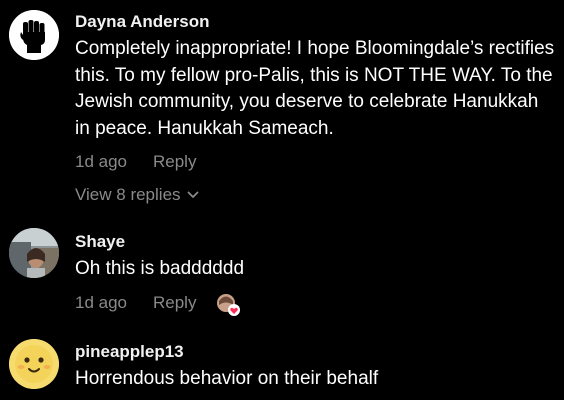 The image size is (564, 400). Describe the element at coordinates (315, 242) in the screenshot. I see `comment-username: Shaye` at that location.